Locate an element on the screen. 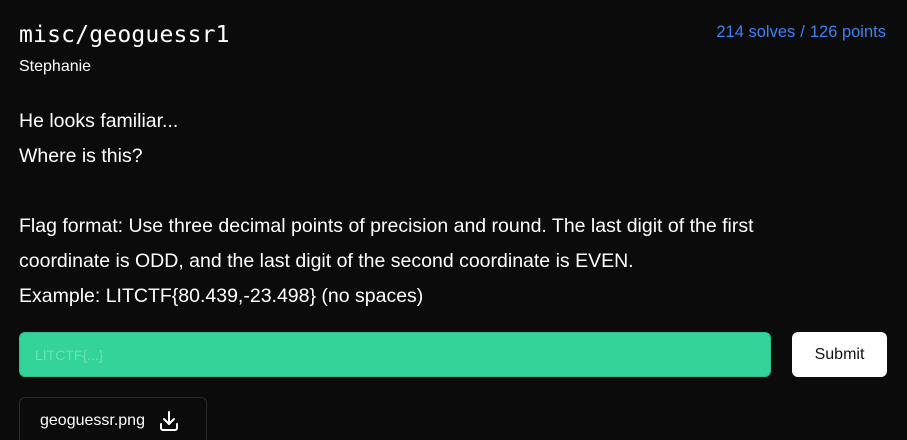 The width and height of the screenshot is (907, 440). points-value: 126 points is located at coordinates (847, 32).